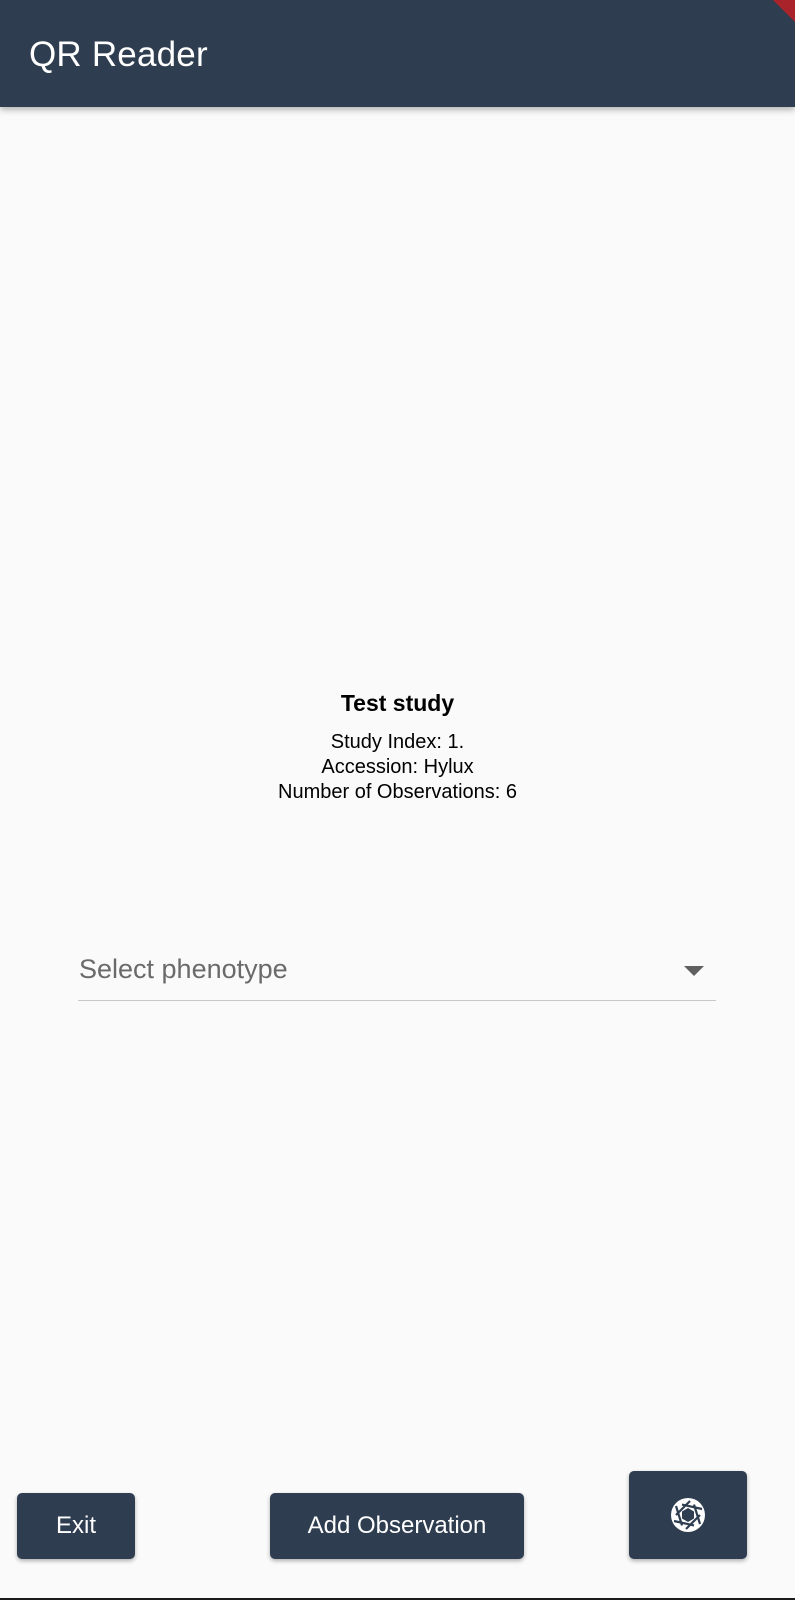 The height and width of the screenshot is (1600, 795). What do you see at coordinates (118, 54) in the screenshot?
I see `app-title: QR Reader` at bounding box center [118, 54].